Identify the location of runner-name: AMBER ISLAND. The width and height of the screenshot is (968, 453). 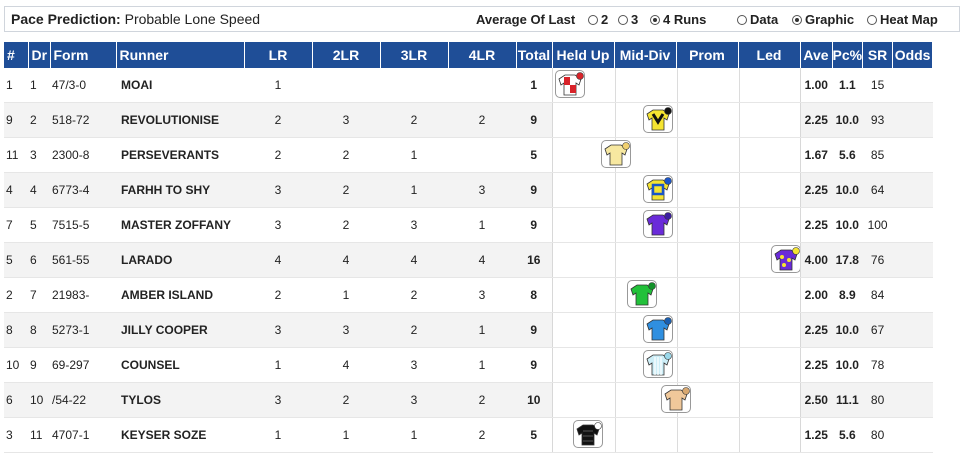
(180, 295).